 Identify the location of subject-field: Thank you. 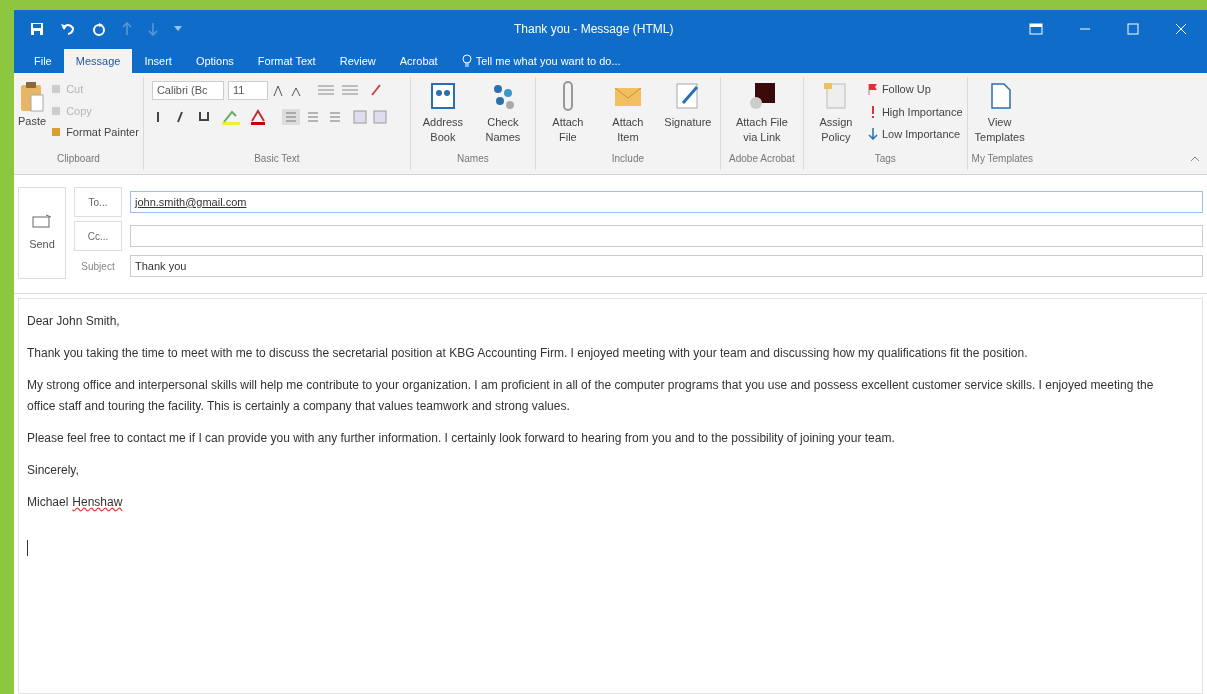
(666, 266).